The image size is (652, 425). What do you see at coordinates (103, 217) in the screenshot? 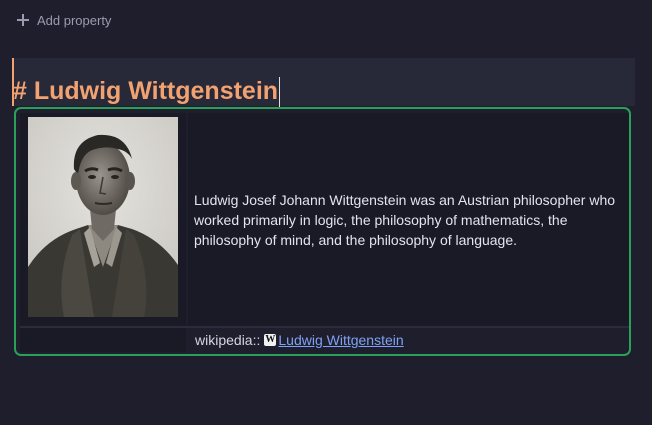
I see `portrait-photo` at bounding box center [103, 217].